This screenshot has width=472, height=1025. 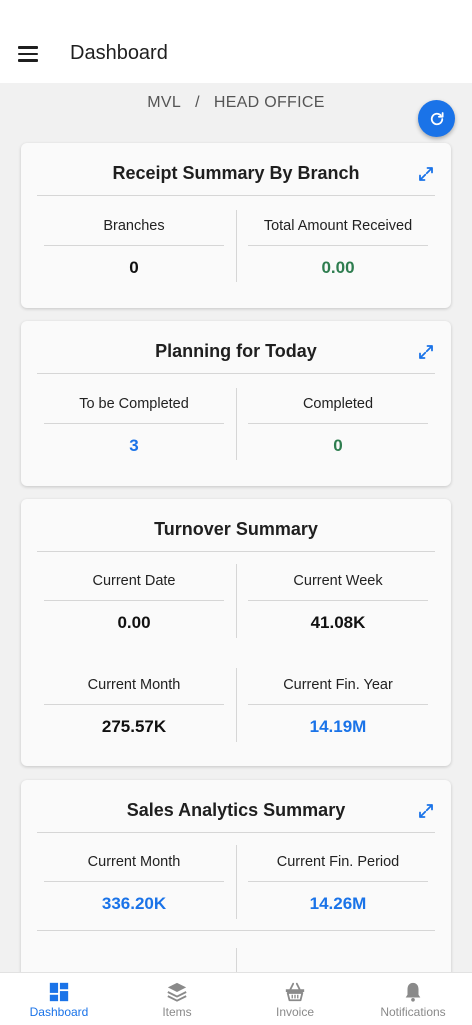 I want to click on nav-item-notifications: Notifications, so click(x=413, y=999).